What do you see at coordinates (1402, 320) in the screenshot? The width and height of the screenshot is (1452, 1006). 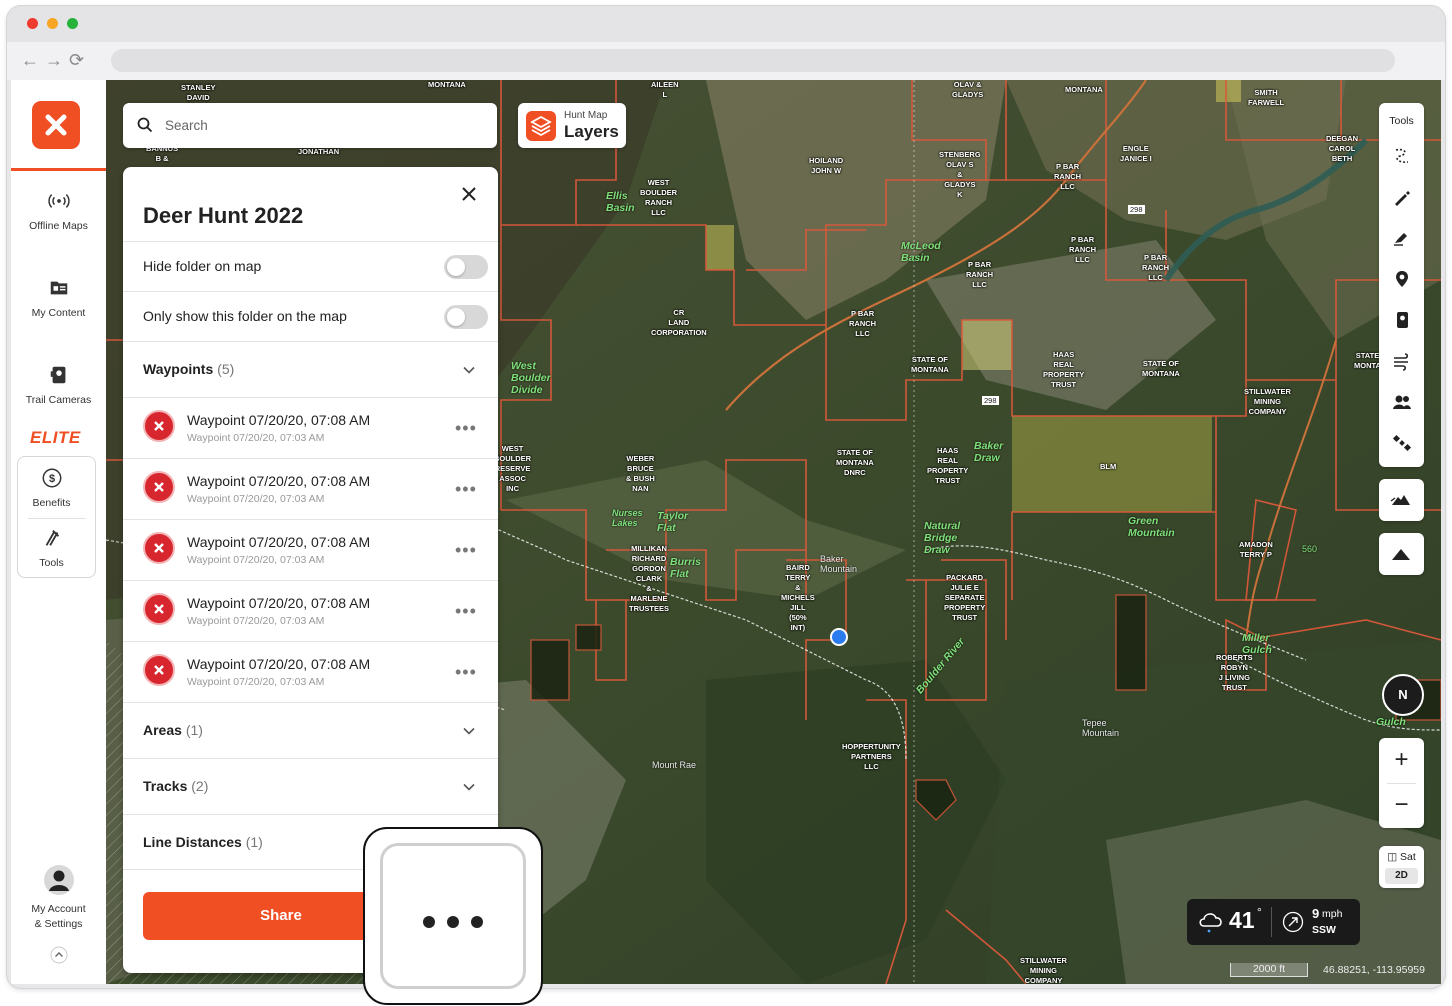 I see `trail-camera-tool-icon` at bounding box center [1402, 320].